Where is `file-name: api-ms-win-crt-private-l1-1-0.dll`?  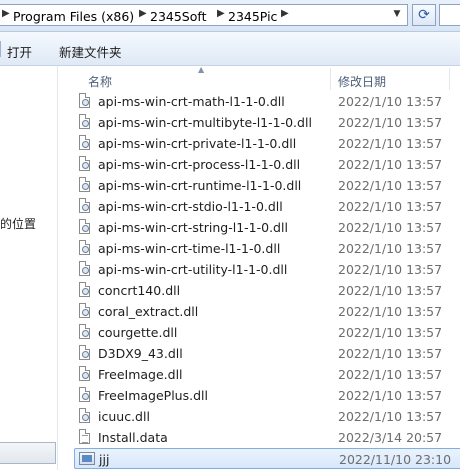 file-name: api-ms-win-crt-private-l1-1-0.dll is located at coordinates (197, 143).